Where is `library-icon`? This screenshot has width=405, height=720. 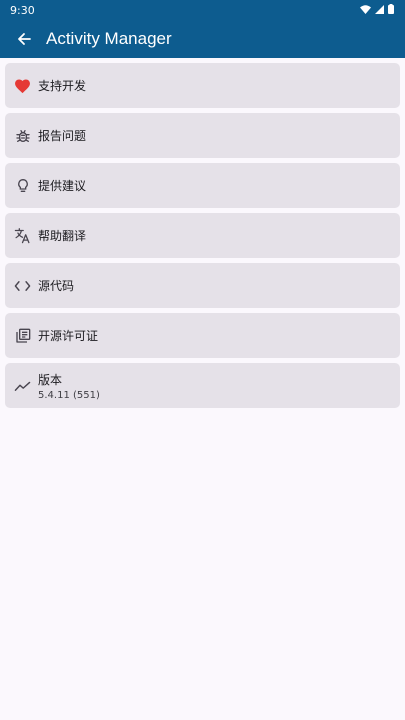 library-icon is located at coordinates (22, 335).